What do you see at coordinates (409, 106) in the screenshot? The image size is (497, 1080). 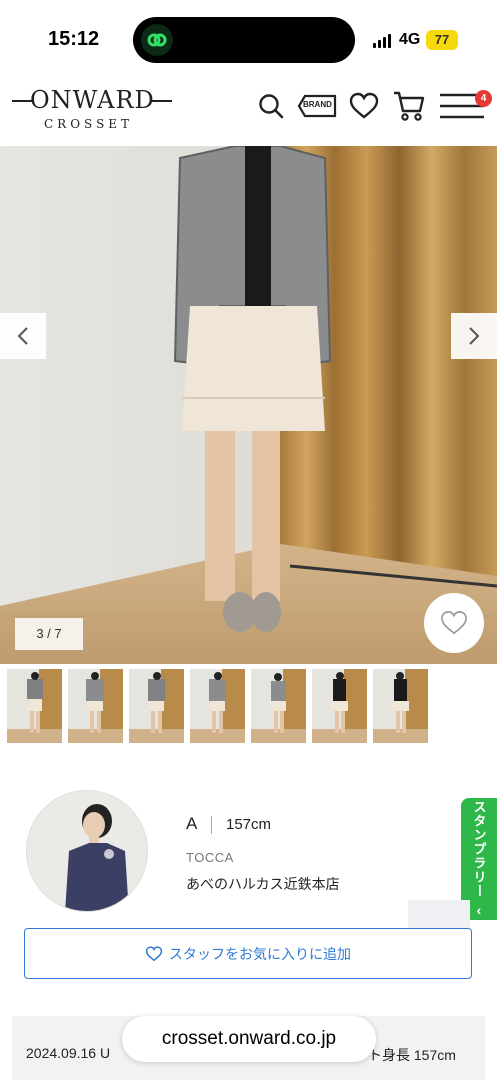 I see `cart-icon` at bounding box center [409, 106].